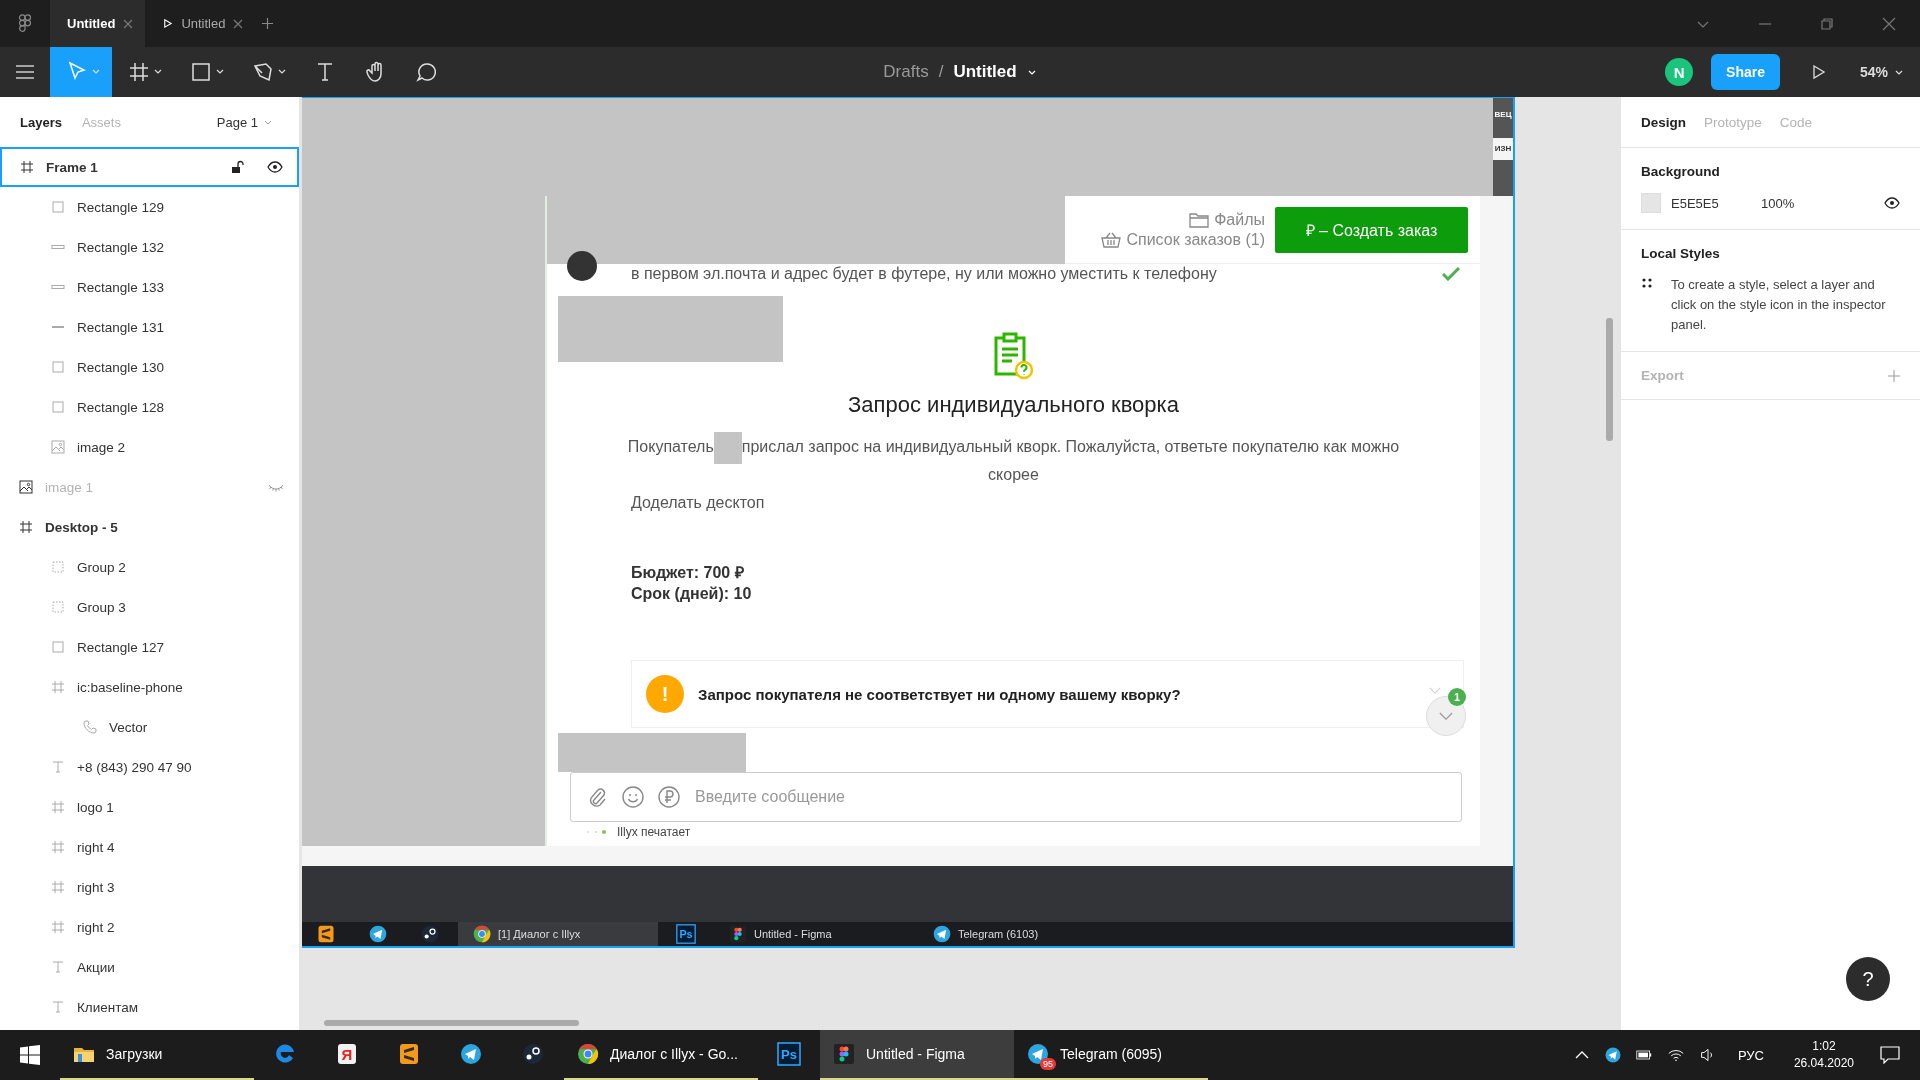 The image size is (1920, 1080). I want to click on unread-badge: 1, so click(1457, 697).